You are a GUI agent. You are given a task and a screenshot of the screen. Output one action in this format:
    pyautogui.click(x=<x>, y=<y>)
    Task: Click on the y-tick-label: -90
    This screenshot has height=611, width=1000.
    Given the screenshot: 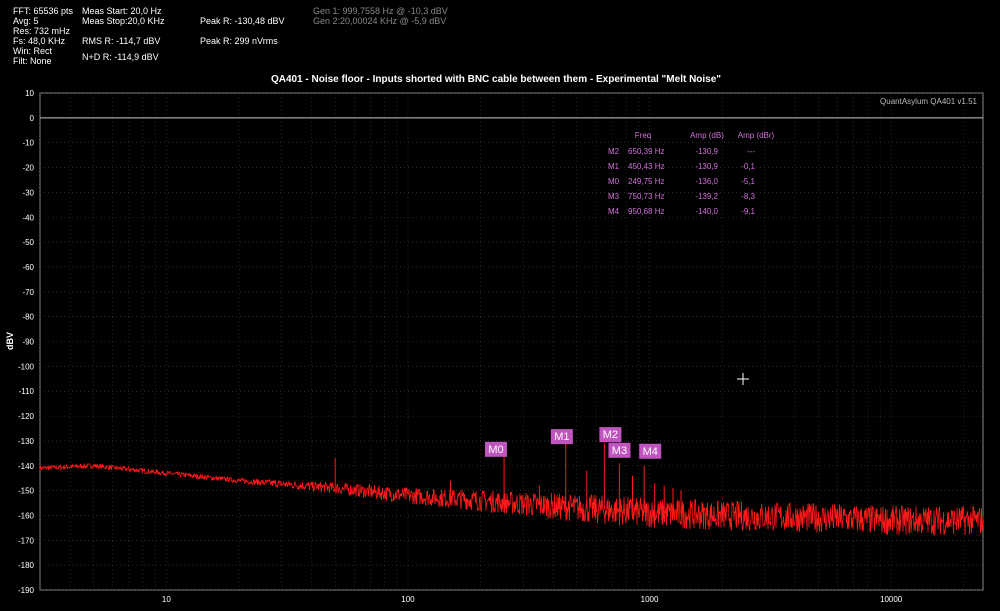 What is the action you would take?
    pyautogui.click(x=28, y=342)
    